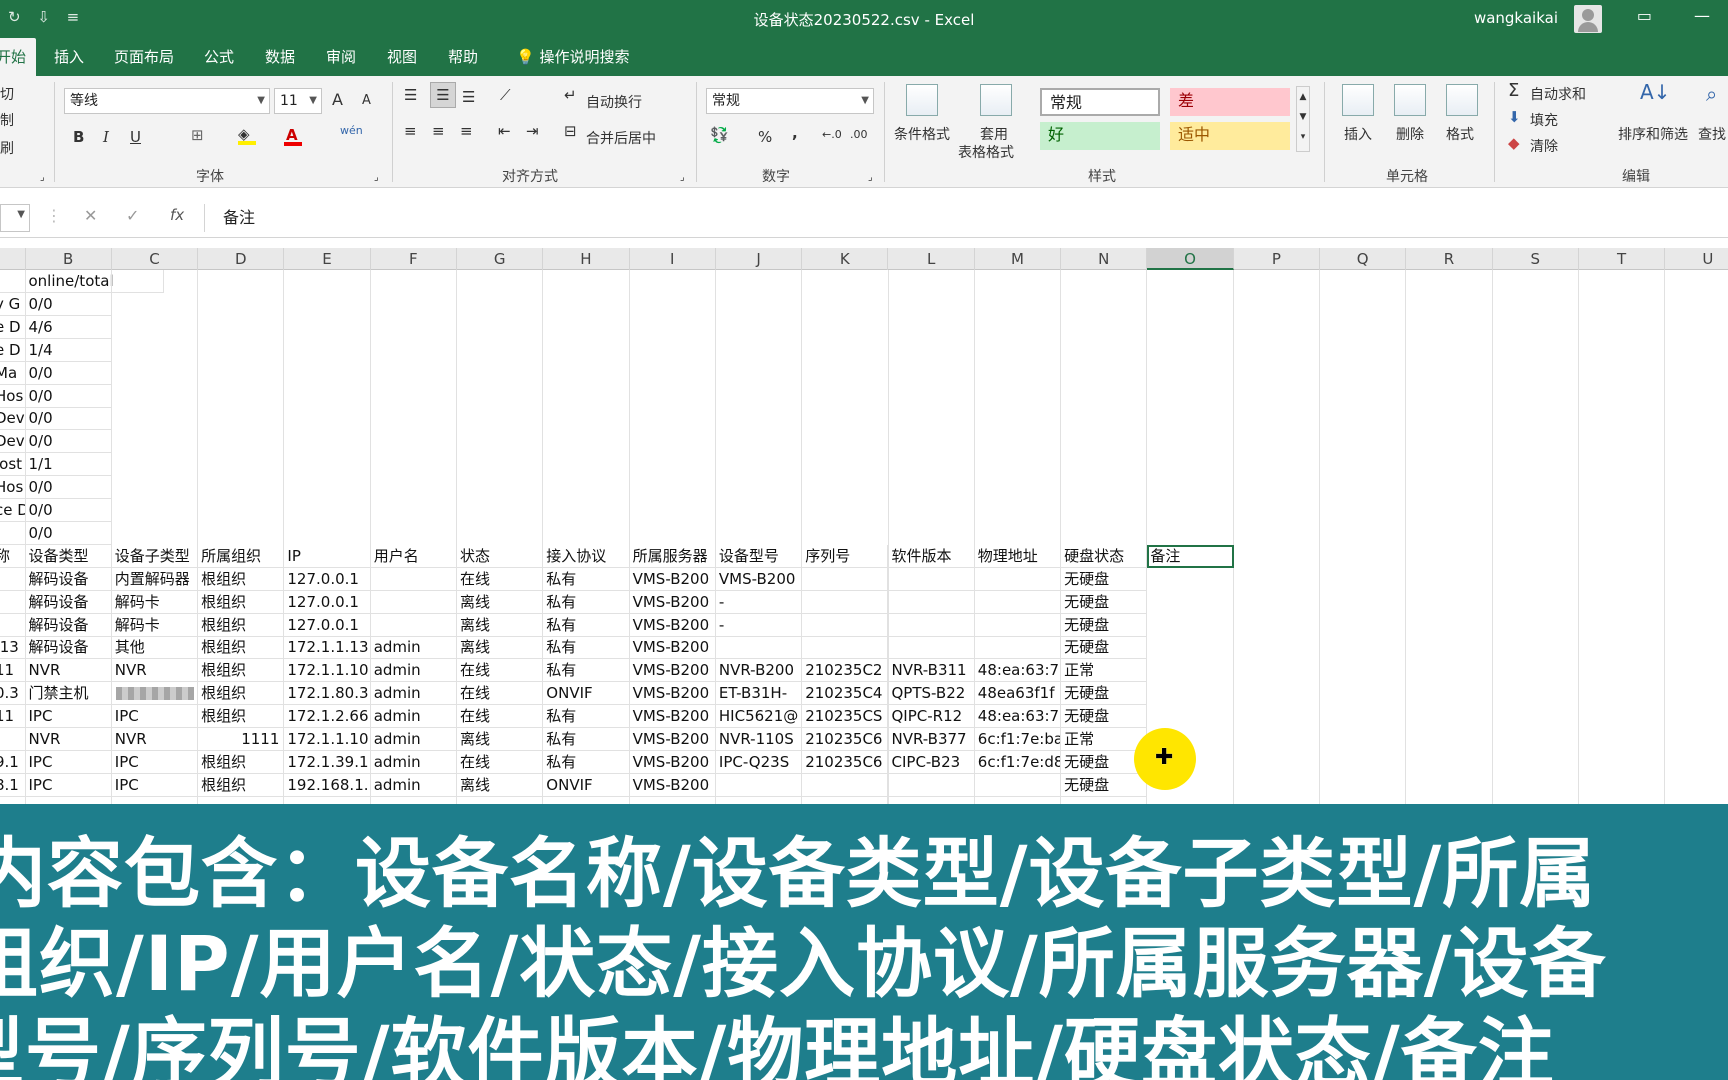  Describe the element at coordinates (13, 785) in the screenshot. I see `grid-cell: 8.1` at that location.